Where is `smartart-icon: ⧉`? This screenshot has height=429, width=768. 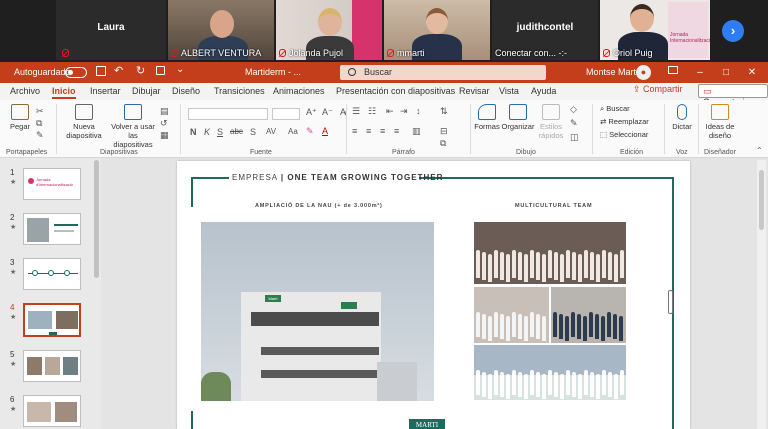
smartart-icon: ⧉ is located at coordinates (443, 143).